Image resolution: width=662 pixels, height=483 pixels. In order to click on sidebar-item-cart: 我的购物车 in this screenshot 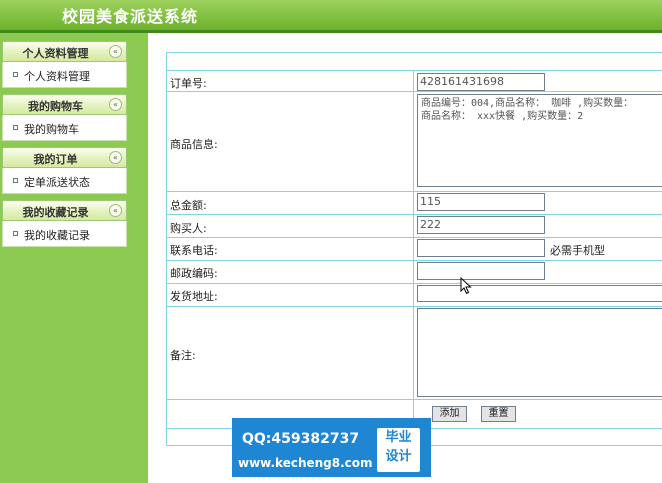, I will do `click(64, 128)`.